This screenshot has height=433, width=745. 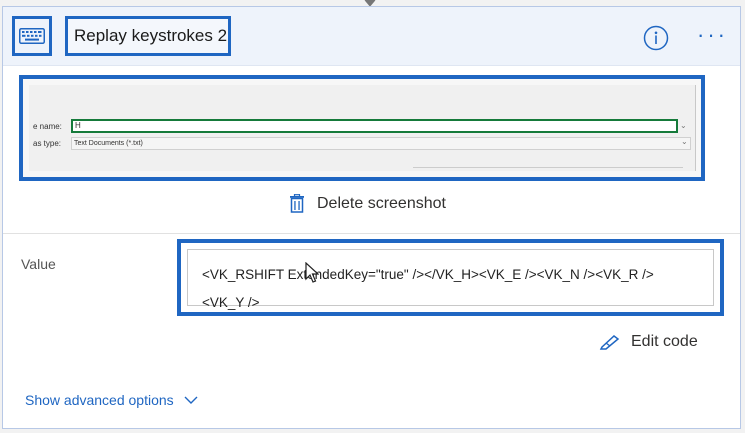 I want to click on value-line-2: <VK_Y />, so click(x=231, y=302).